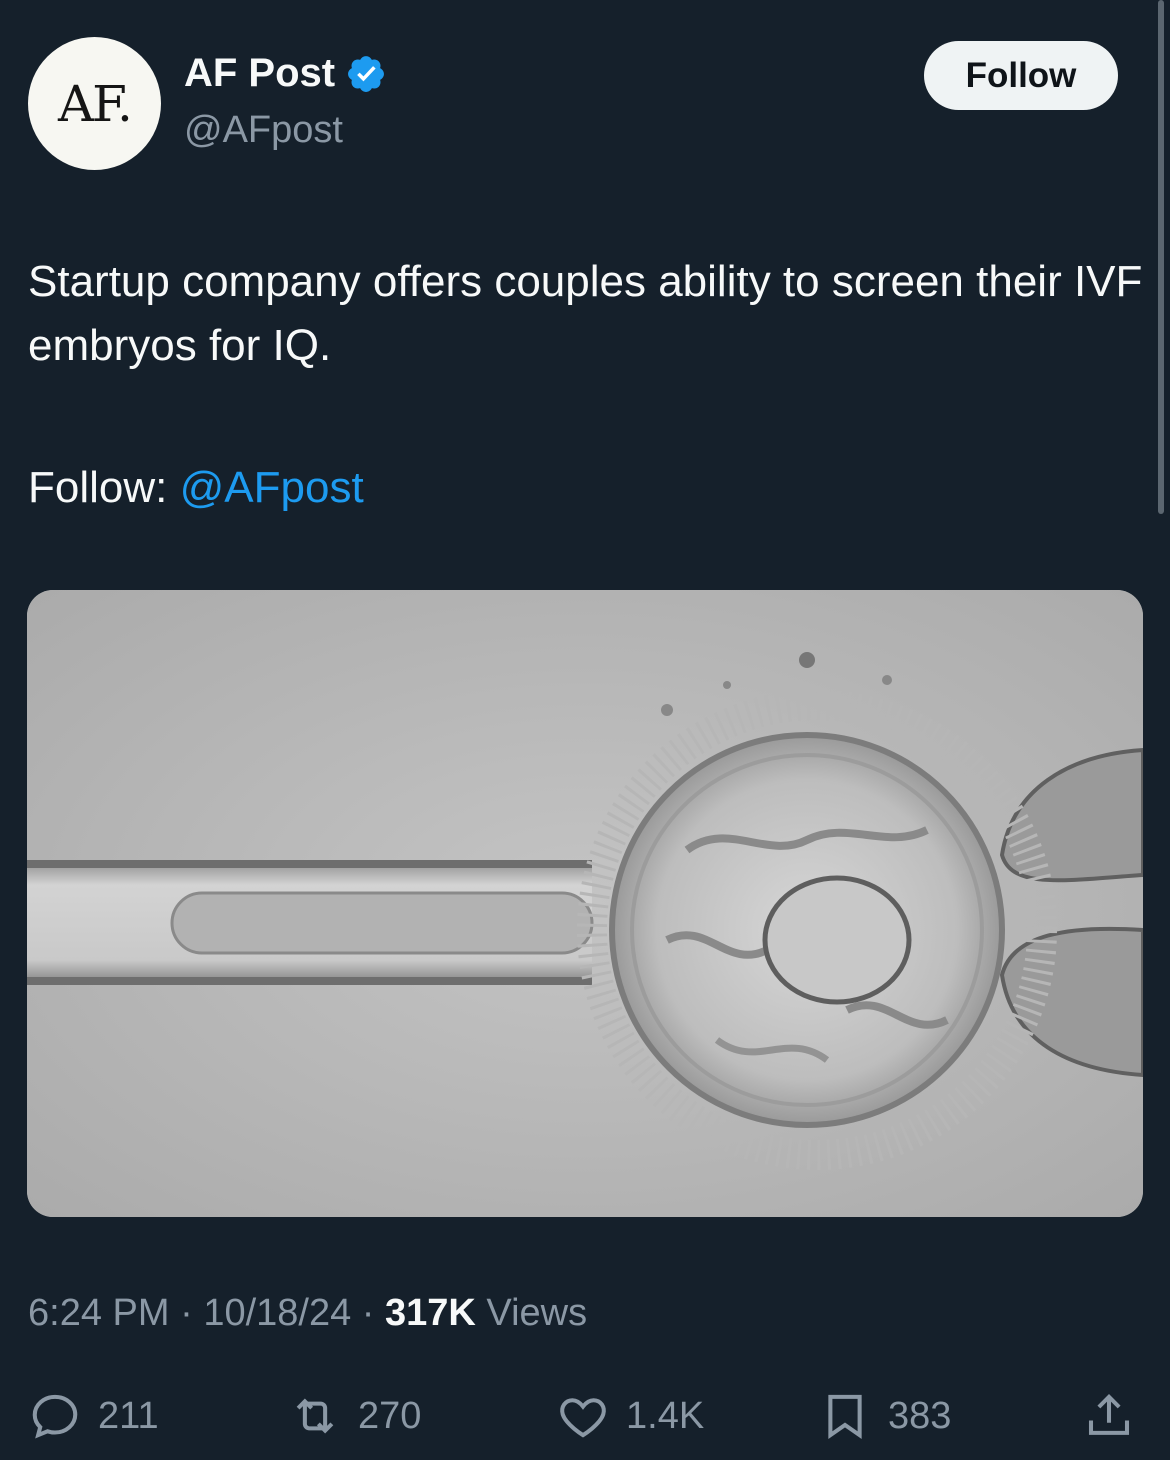  I want to click on like-count: 1.4K, so click(665, 1415).